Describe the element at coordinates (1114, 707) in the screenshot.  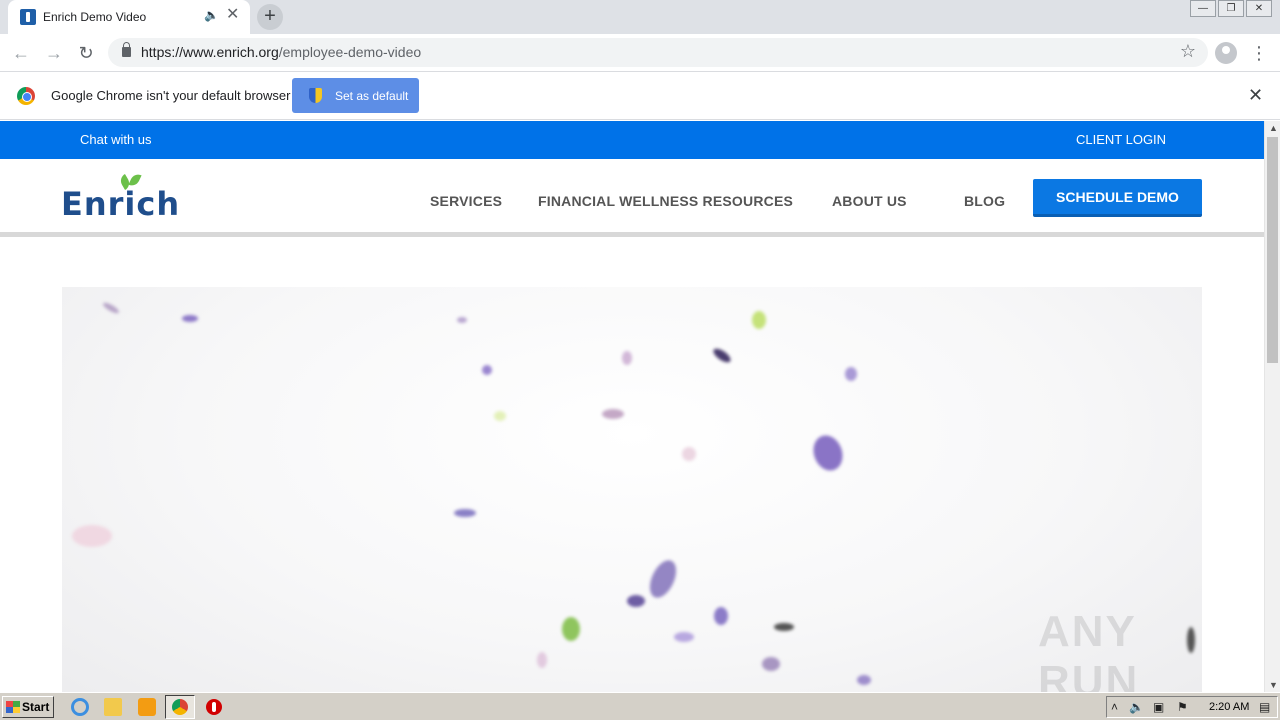
I see `tray-expand-icon: ˄` at that location.